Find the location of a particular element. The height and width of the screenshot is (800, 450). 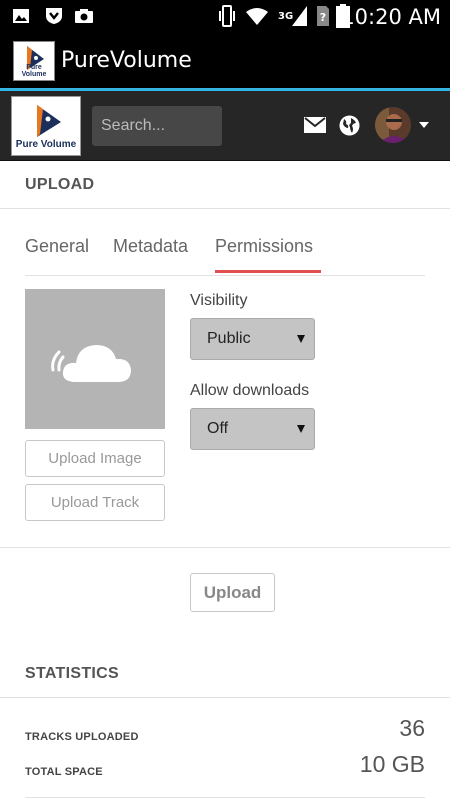

globe-icon is located at coordinates (349, 125).